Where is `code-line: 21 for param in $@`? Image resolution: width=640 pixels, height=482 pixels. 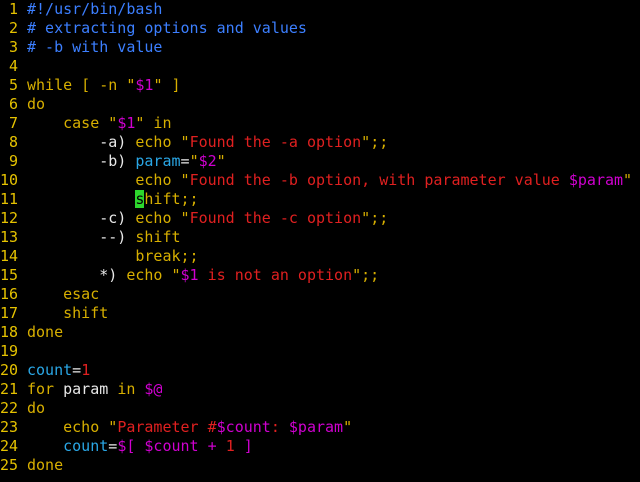
code-line: 21 for param in $@ is located at coordinates (320, 389).